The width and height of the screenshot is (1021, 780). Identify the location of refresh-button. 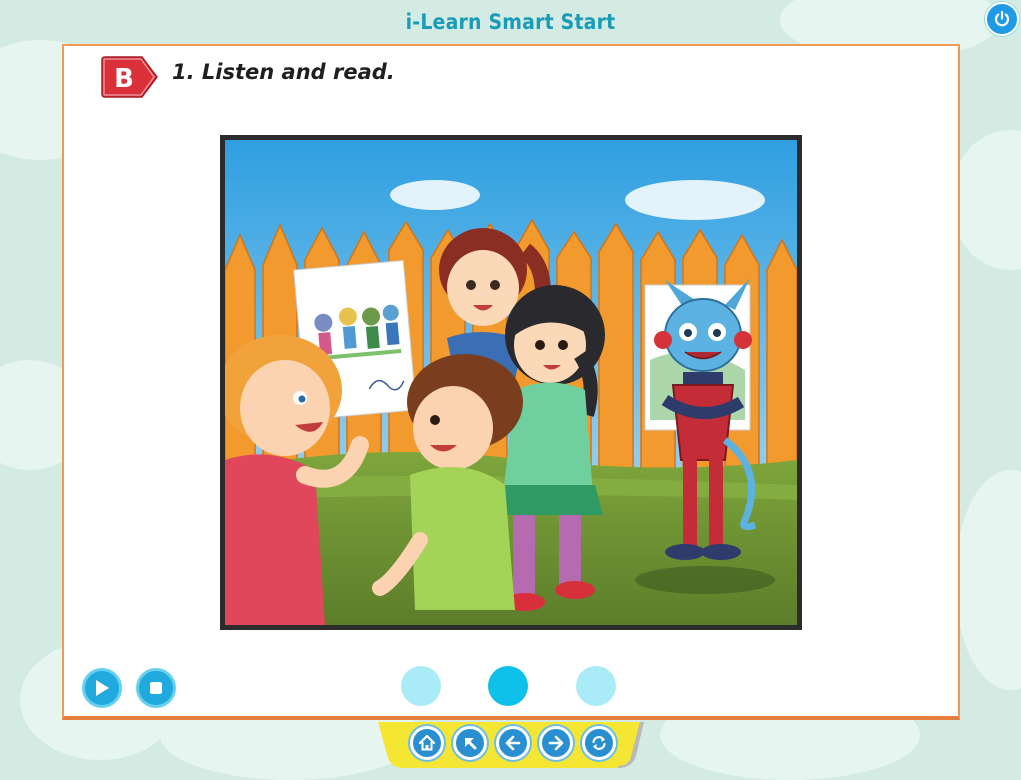
(599, 743).